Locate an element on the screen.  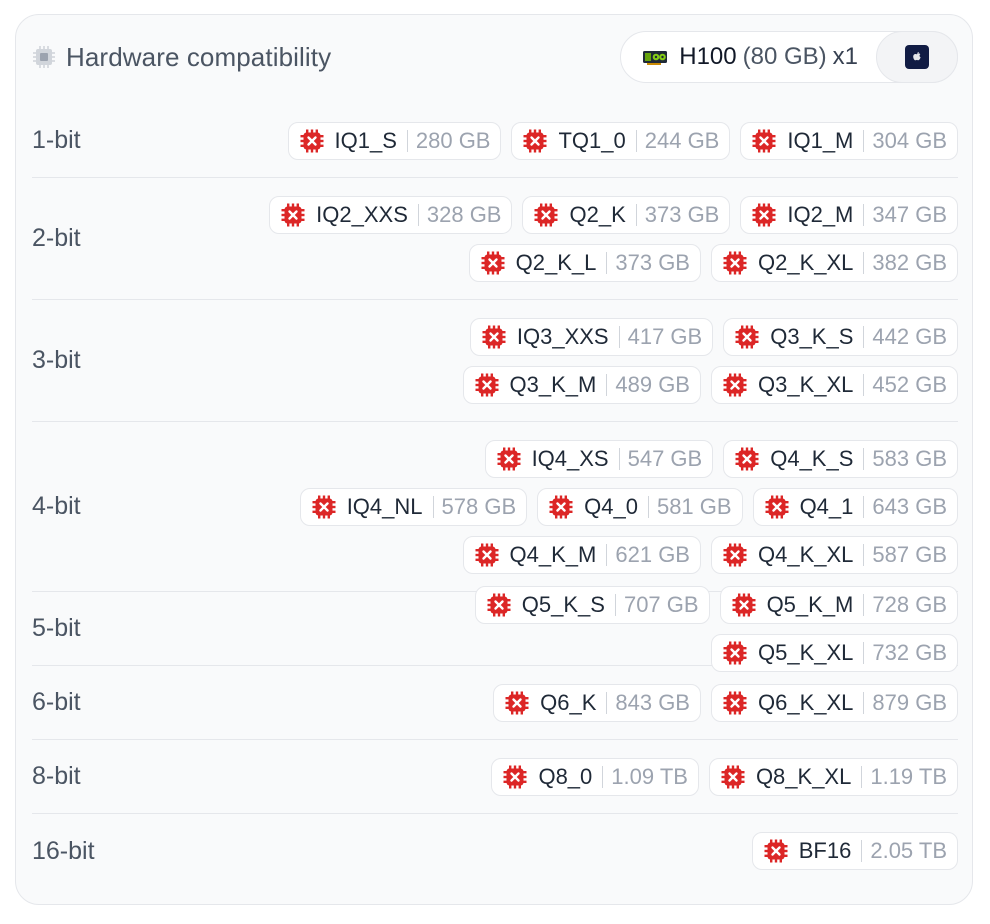
quant-name: Q3_K_S is located at coordinates (812, 336).